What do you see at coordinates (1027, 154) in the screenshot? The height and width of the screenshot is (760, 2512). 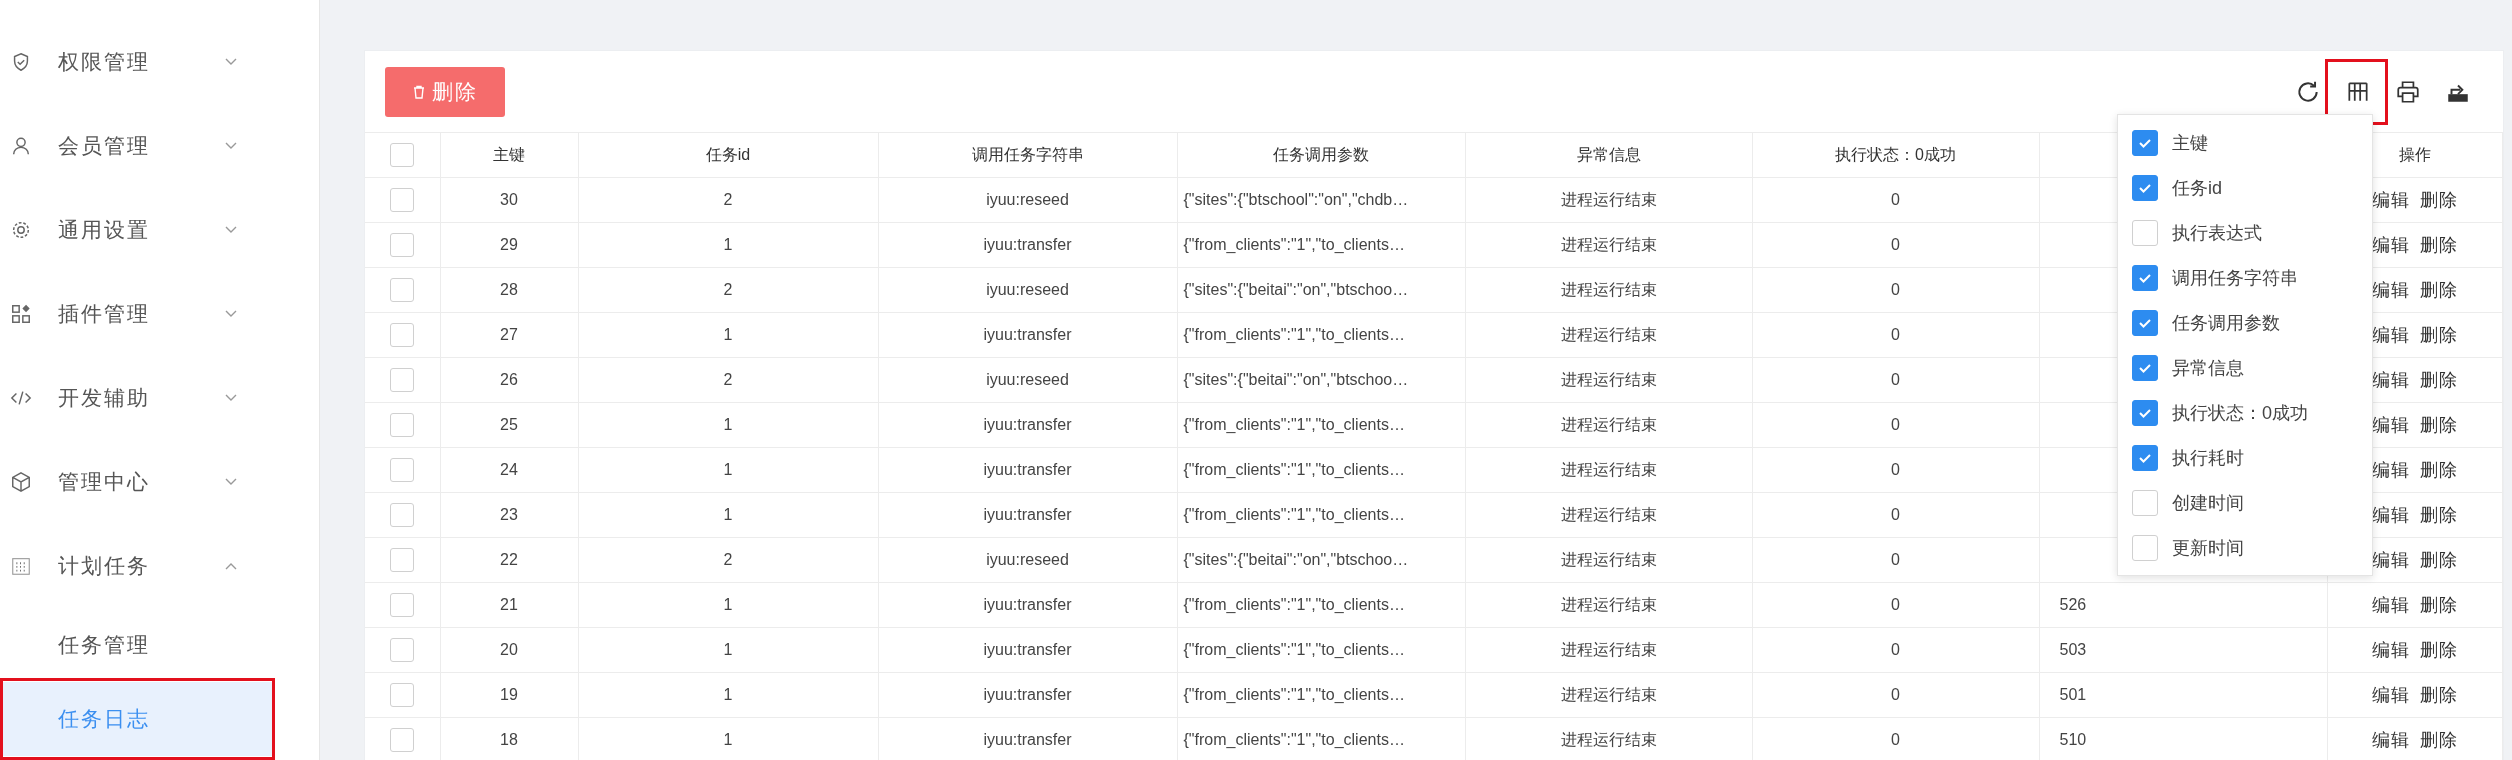 I see `column-header: 调用任务字符串` at bounding box center [1027, 154].